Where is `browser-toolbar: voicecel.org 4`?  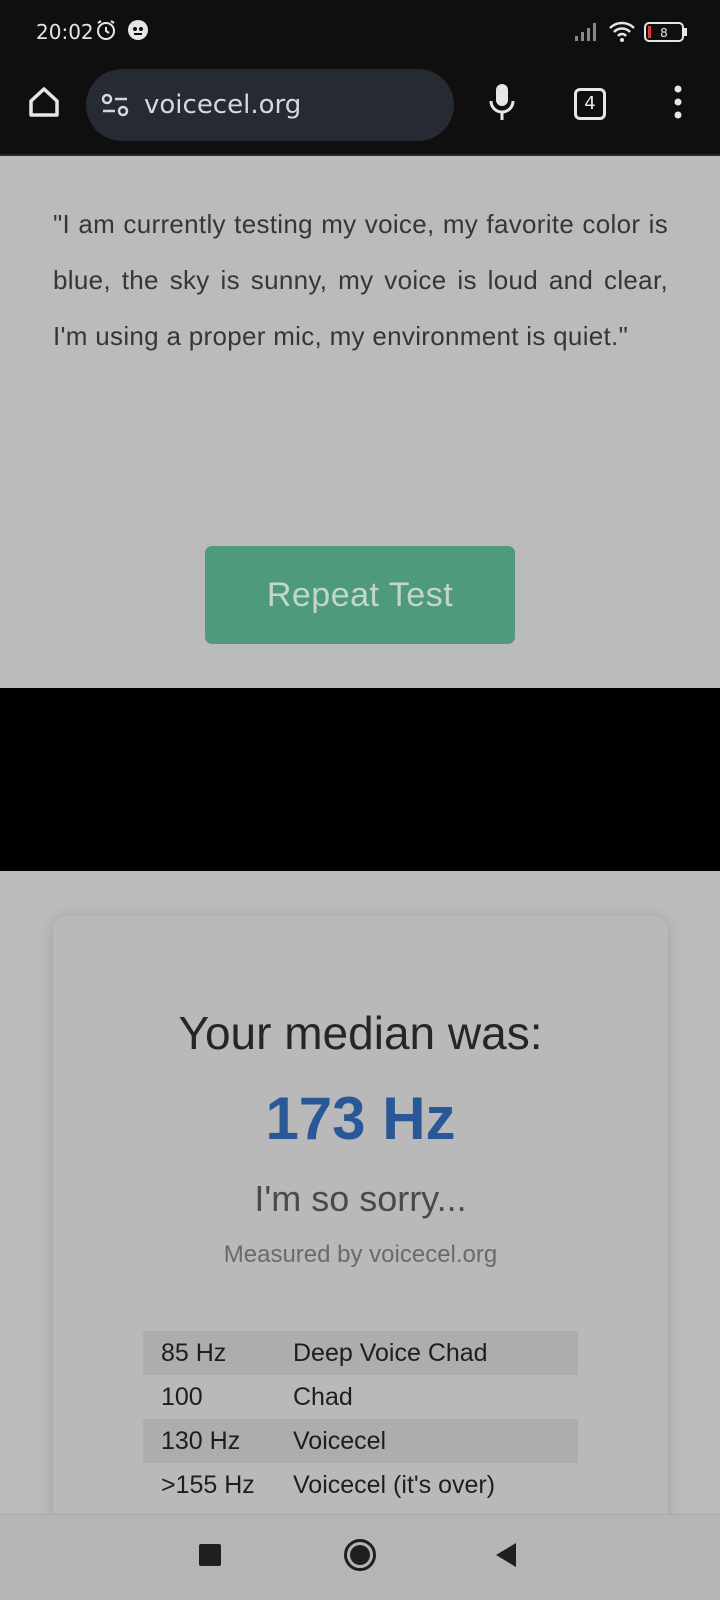
browser-toolbar: voicecel.org 4 is located at coordinates (360, 110).